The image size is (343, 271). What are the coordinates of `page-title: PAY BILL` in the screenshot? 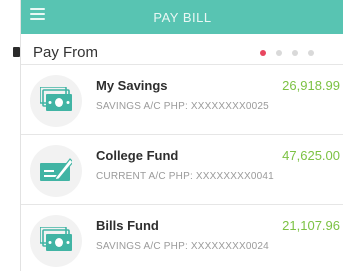 It's located at (182, 17).